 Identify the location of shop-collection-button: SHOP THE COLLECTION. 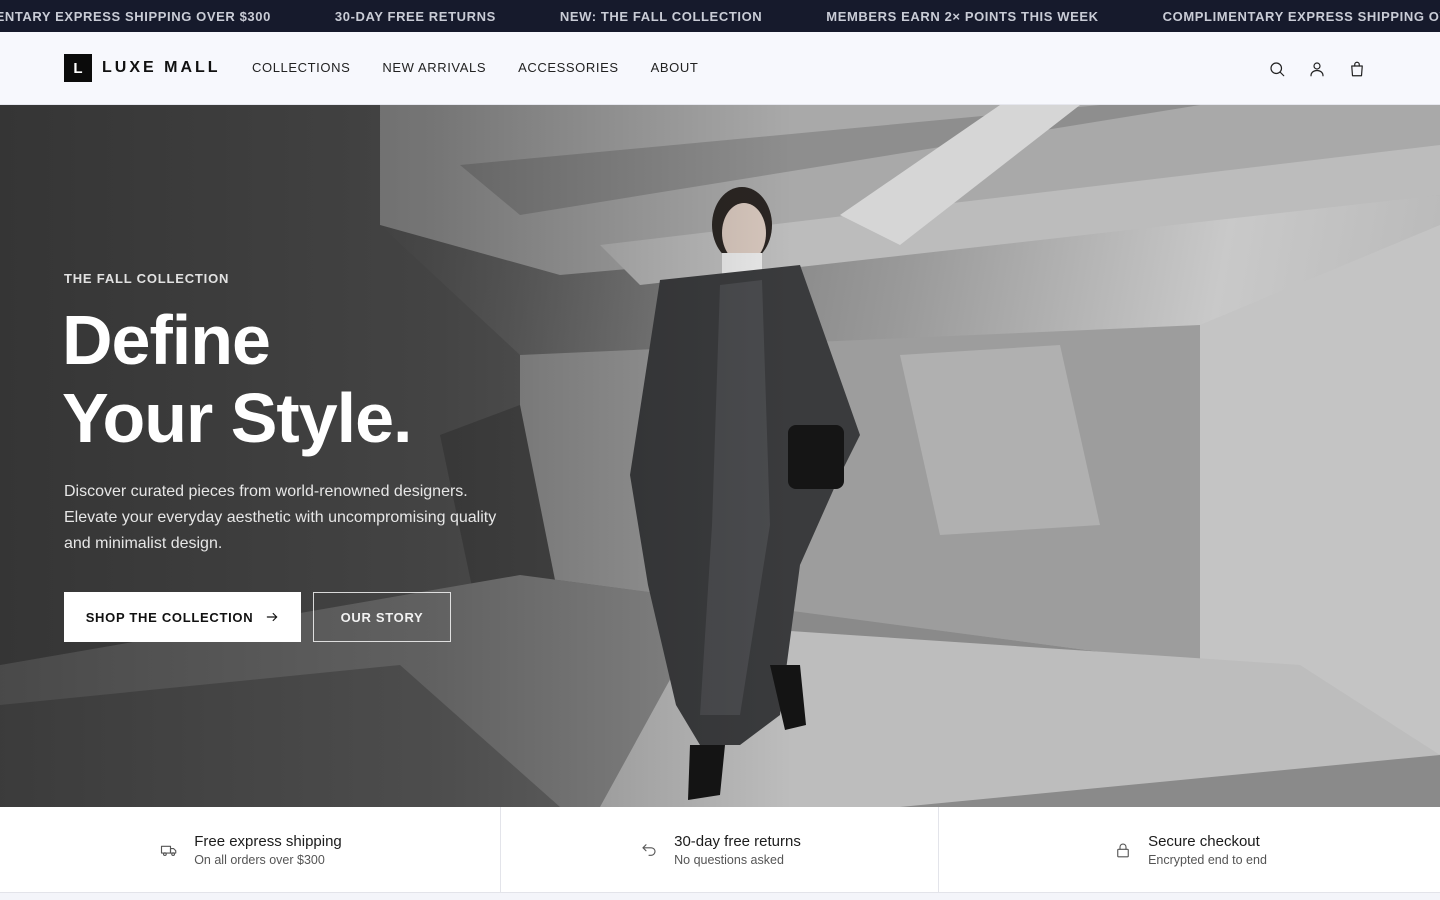
(182, 617).